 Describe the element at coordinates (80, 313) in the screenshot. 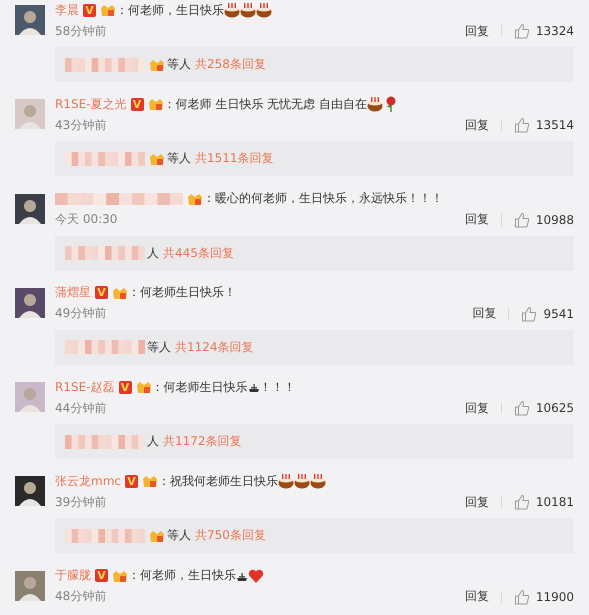

I see `timestamp: 49分钟前` at that location.